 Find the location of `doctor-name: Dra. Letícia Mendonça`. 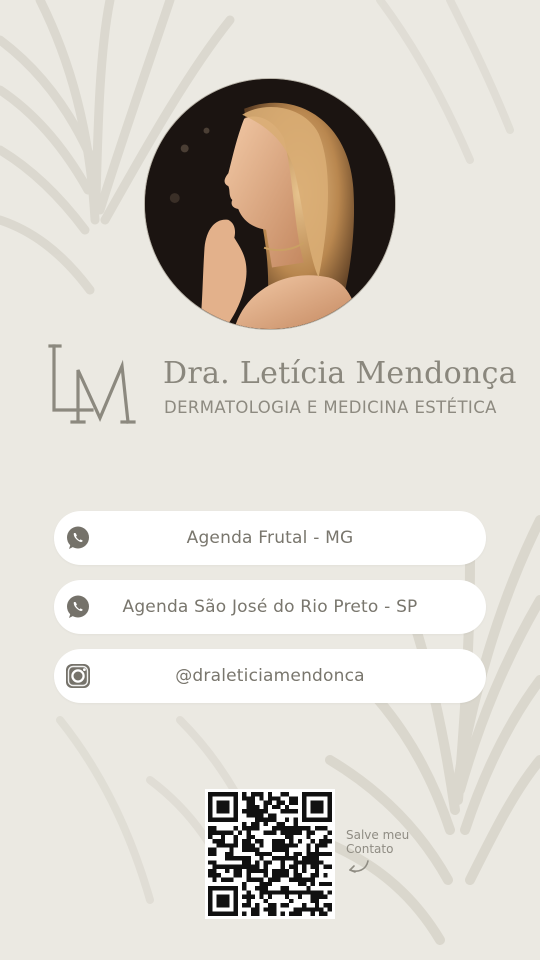

doctor-name: Dra. Letícia Mendonça is located at coordinates (340, 373).